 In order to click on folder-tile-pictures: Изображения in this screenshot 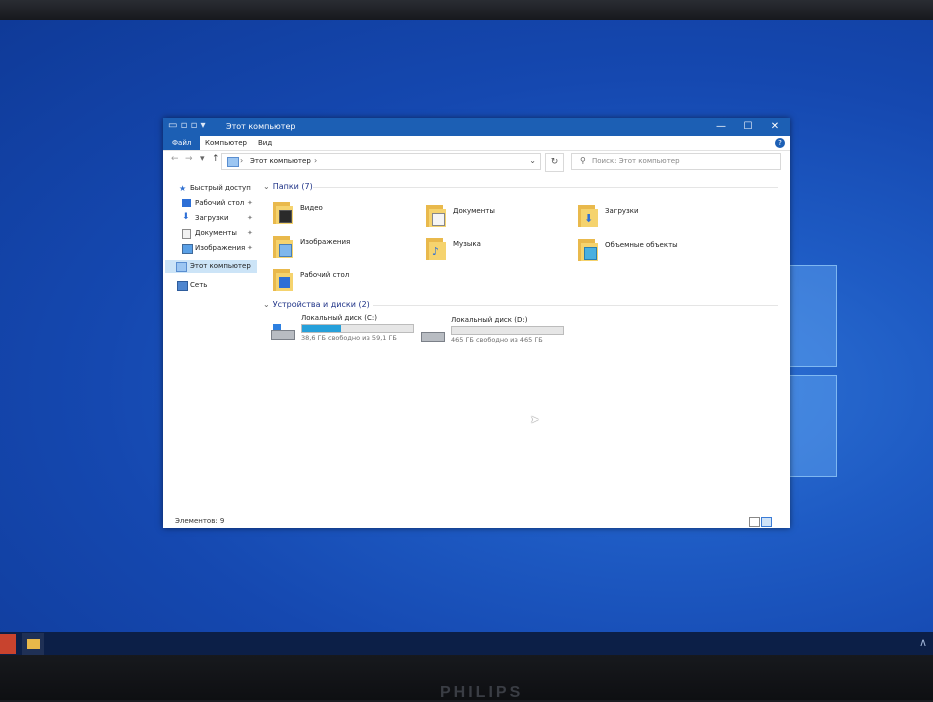, I will do `click(348, 249)`.